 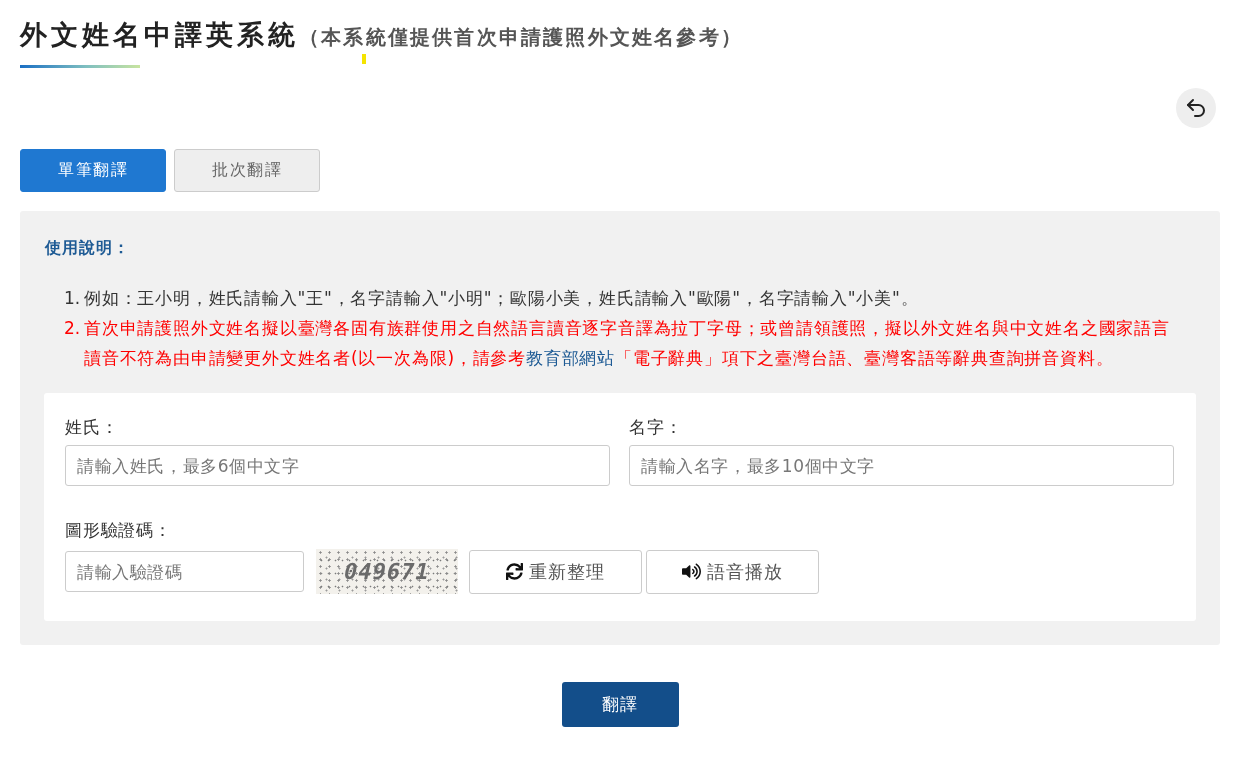 I want to click on field-label: 姓氏：, so click(x=92, y=427).